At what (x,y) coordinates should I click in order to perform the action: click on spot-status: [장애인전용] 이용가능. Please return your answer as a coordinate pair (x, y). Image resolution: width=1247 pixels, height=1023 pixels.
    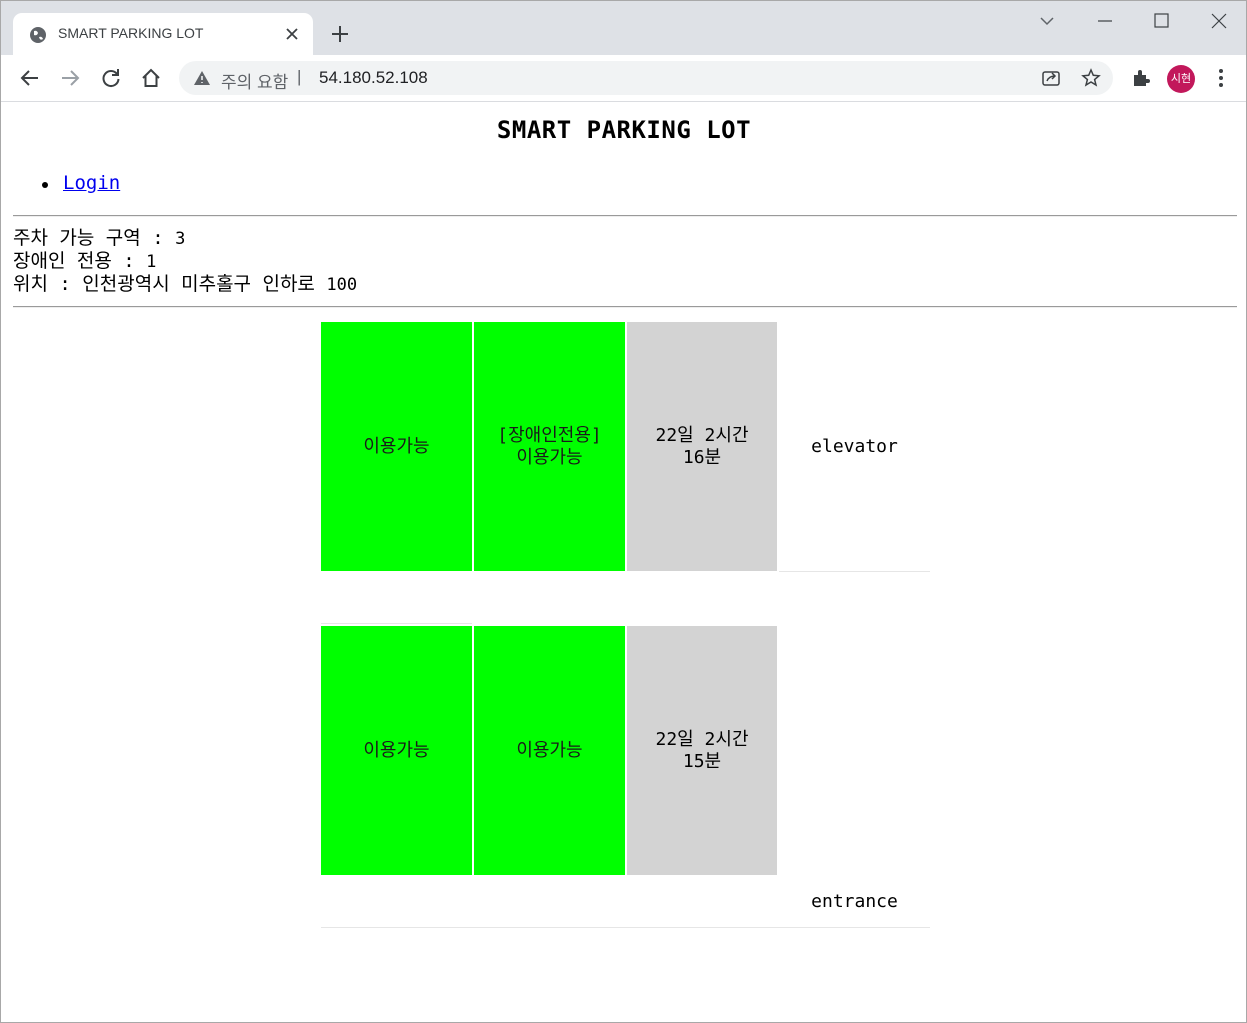
    Looking at the image, I should click on (549, 447).